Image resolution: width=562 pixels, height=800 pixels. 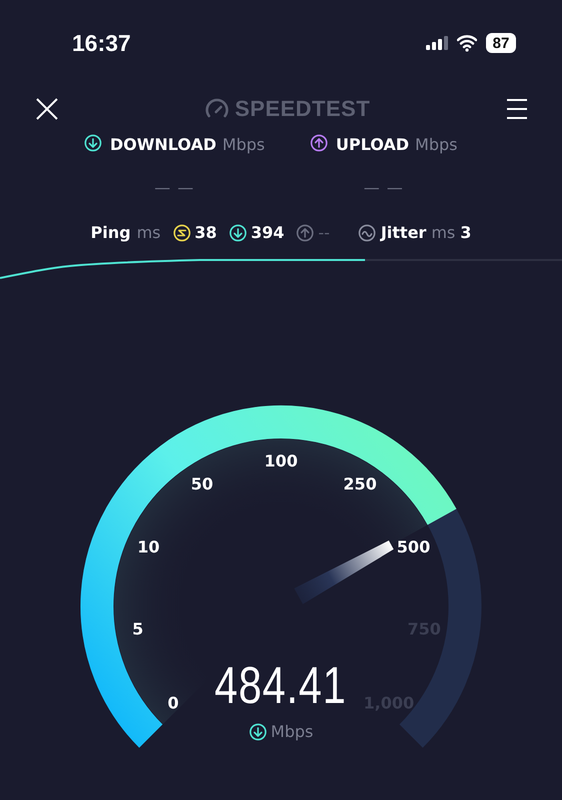 What do you see at coordinates (47, 109) in the screenshot?
I see `close-button` at bounding box center [47, 109].